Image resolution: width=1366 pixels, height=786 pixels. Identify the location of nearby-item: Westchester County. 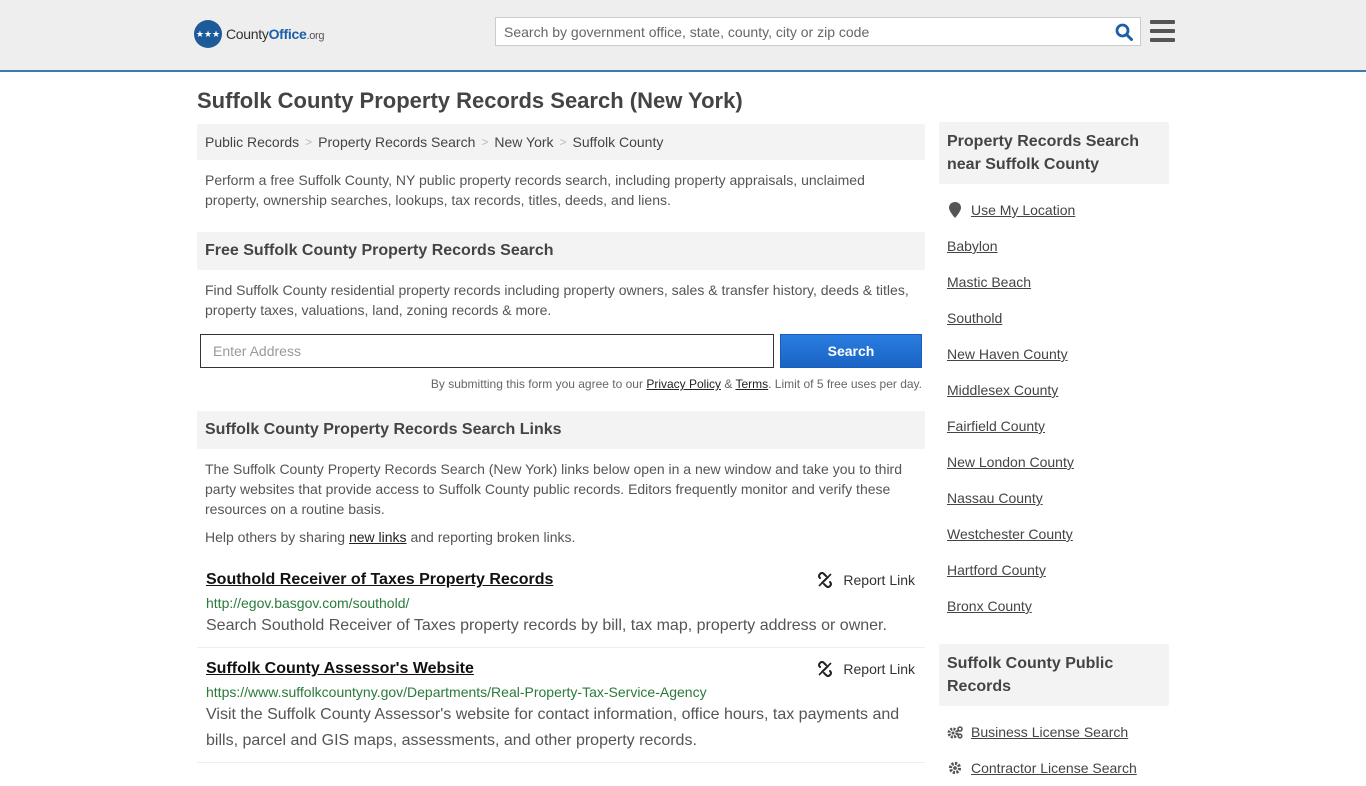
(1054, 534).